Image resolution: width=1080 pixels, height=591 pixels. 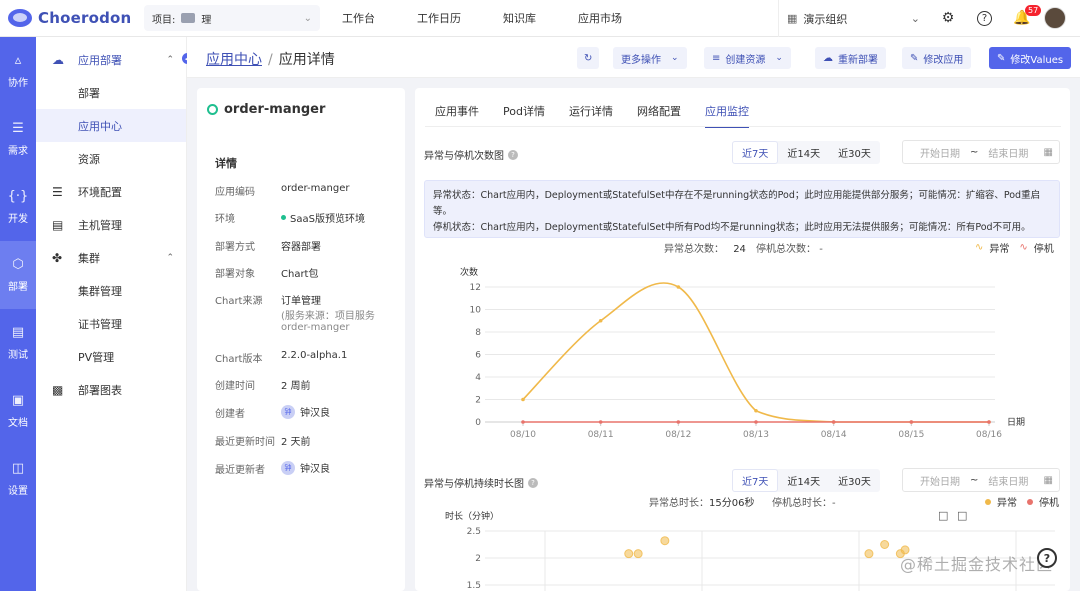 I want to click on project-select: 项目: 理 ⌄, so click(x=232, y=18).